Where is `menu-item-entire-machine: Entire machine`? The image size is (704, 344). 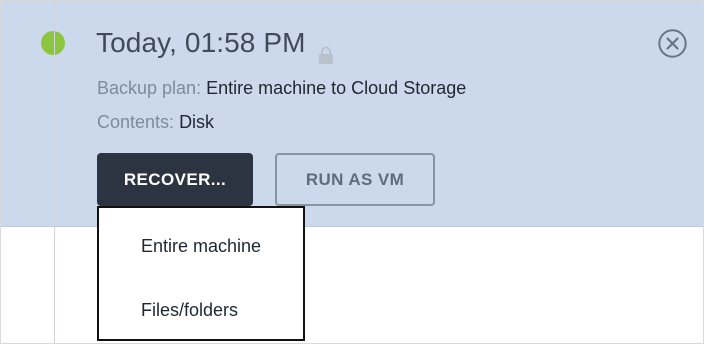
menu-item-entire-machine: Entire machine is located at coordinates (201, 246).